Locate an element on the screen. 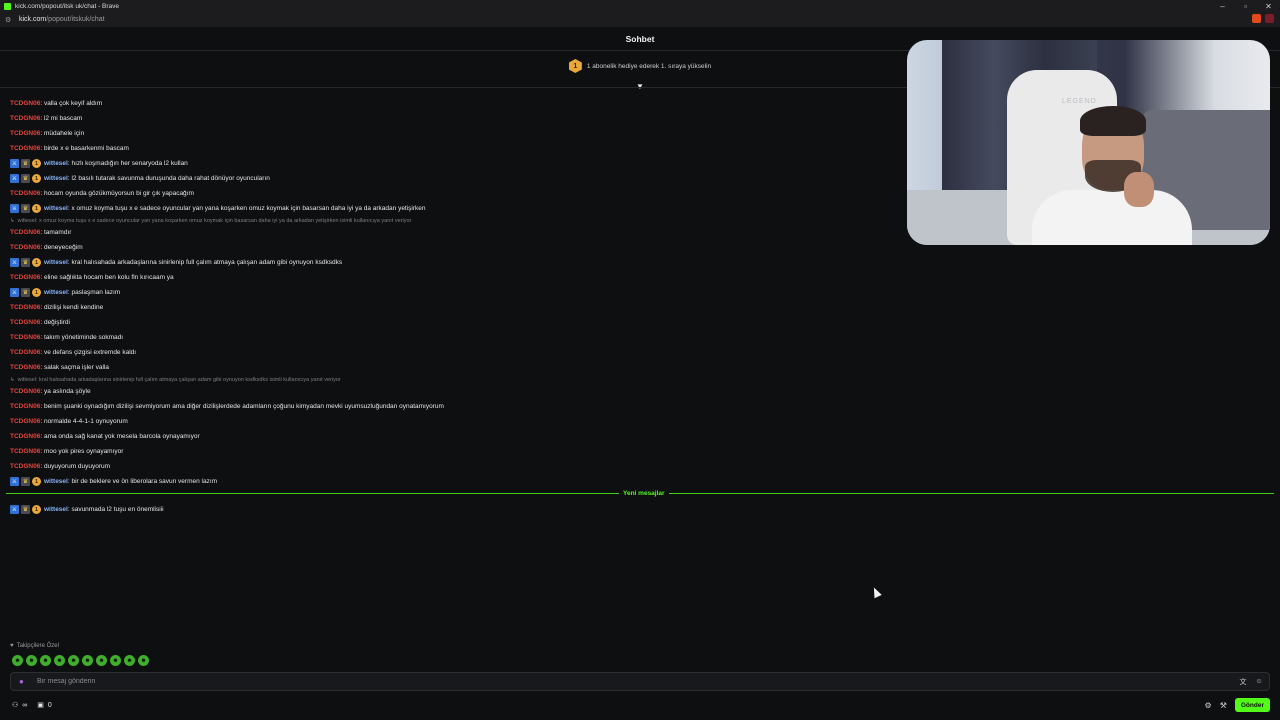 This screenshot has width=1280, height=720. emoji-picker-icon: ☺ is located at coordinates (1259, 681).